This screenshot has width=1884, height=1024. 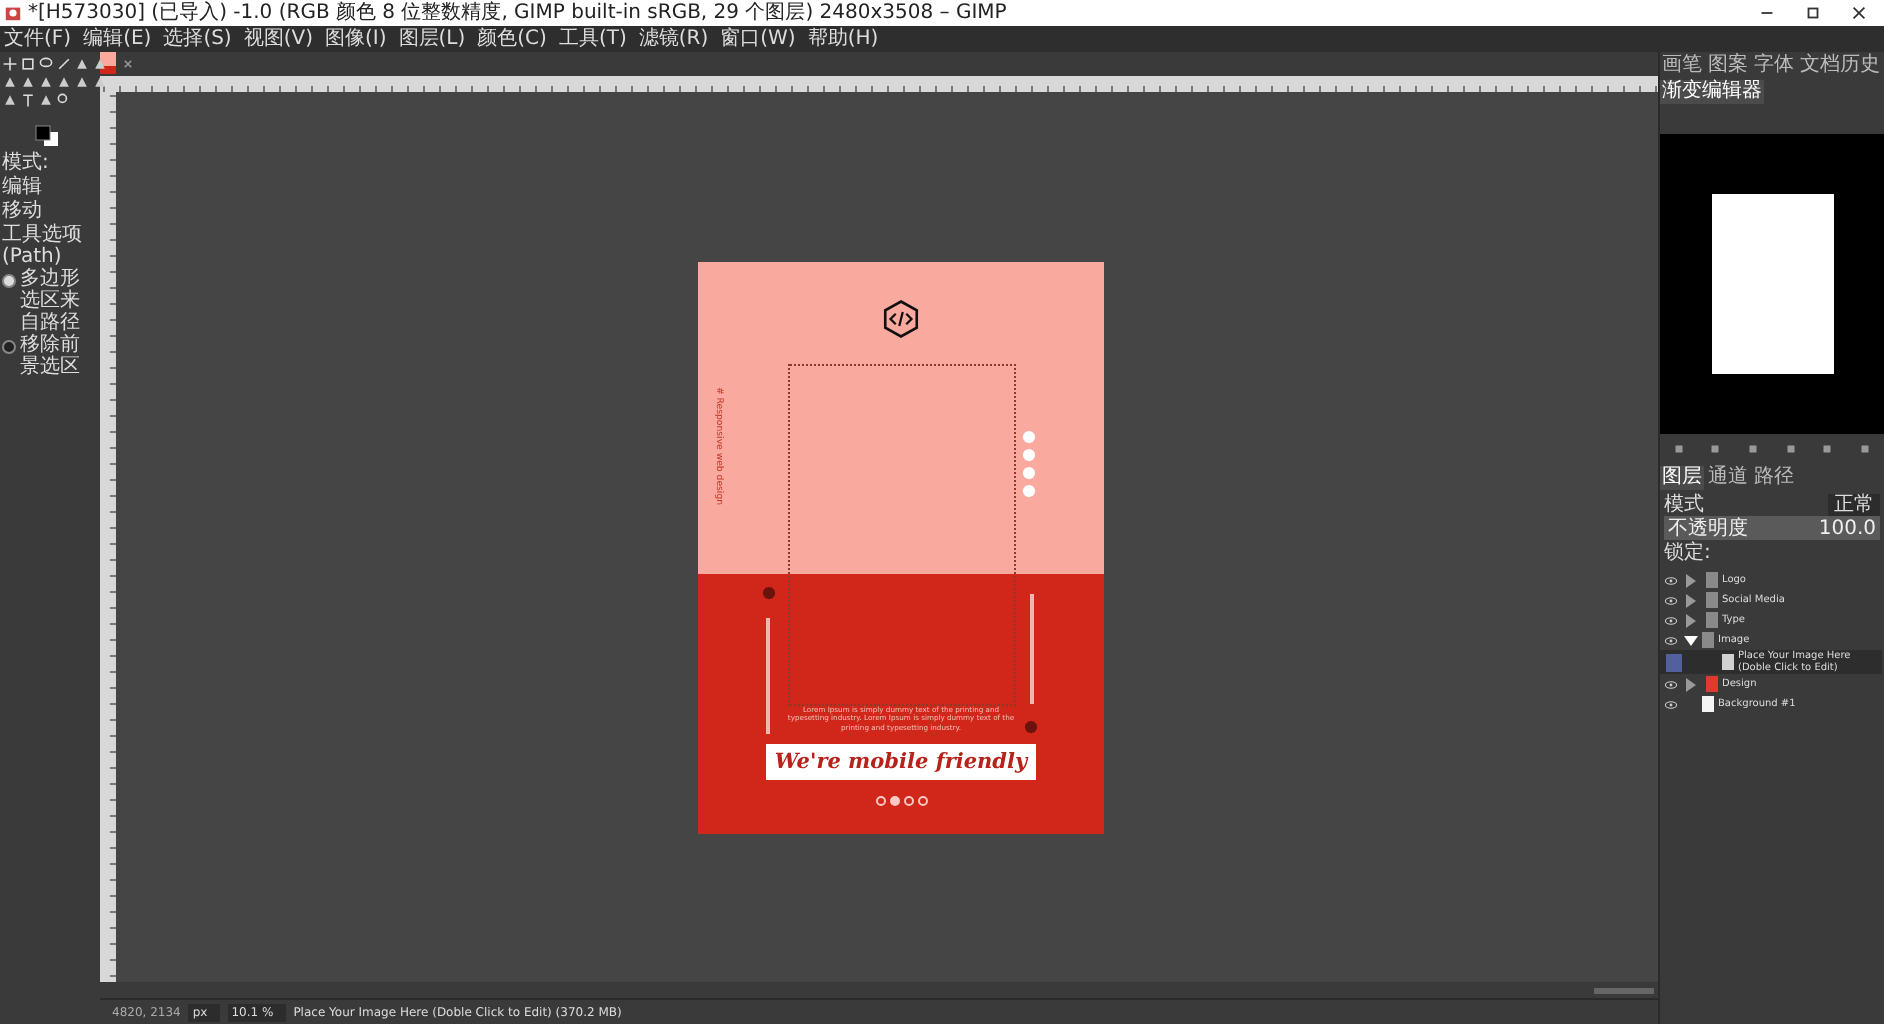 I want to click on panel-tab: 通道, so click(x=1728, y=478).